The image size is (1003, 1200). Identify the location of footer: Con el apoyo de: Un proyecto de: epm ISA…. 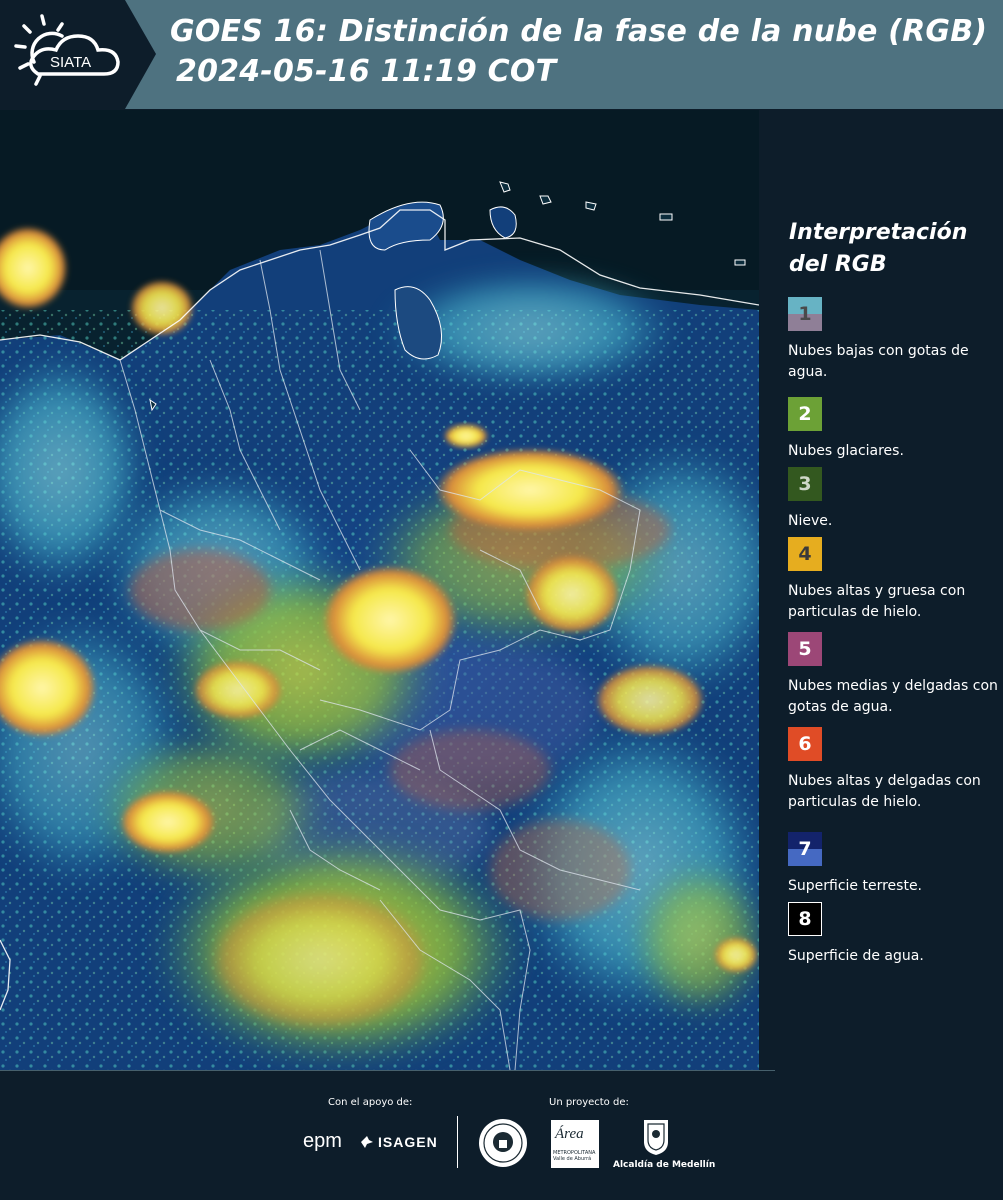
(501, 1135).